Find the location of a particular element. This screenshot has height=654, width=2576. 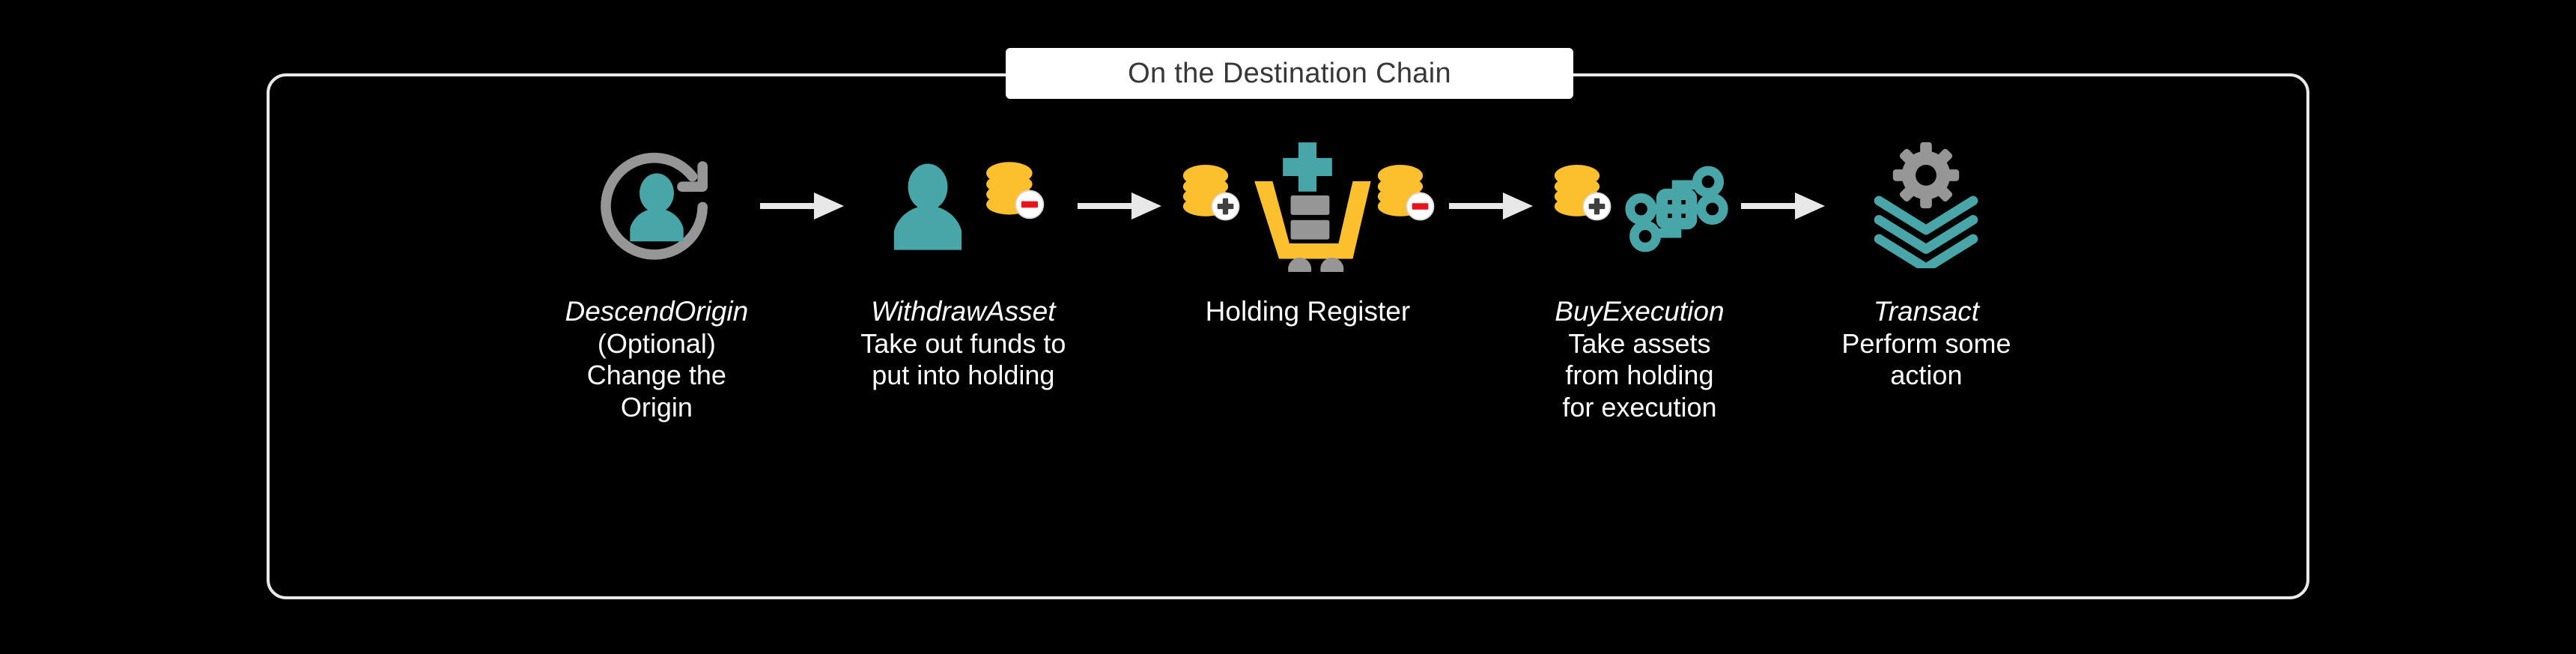

stage-desc-line: Perform some is located at coordinates (1926, 343).